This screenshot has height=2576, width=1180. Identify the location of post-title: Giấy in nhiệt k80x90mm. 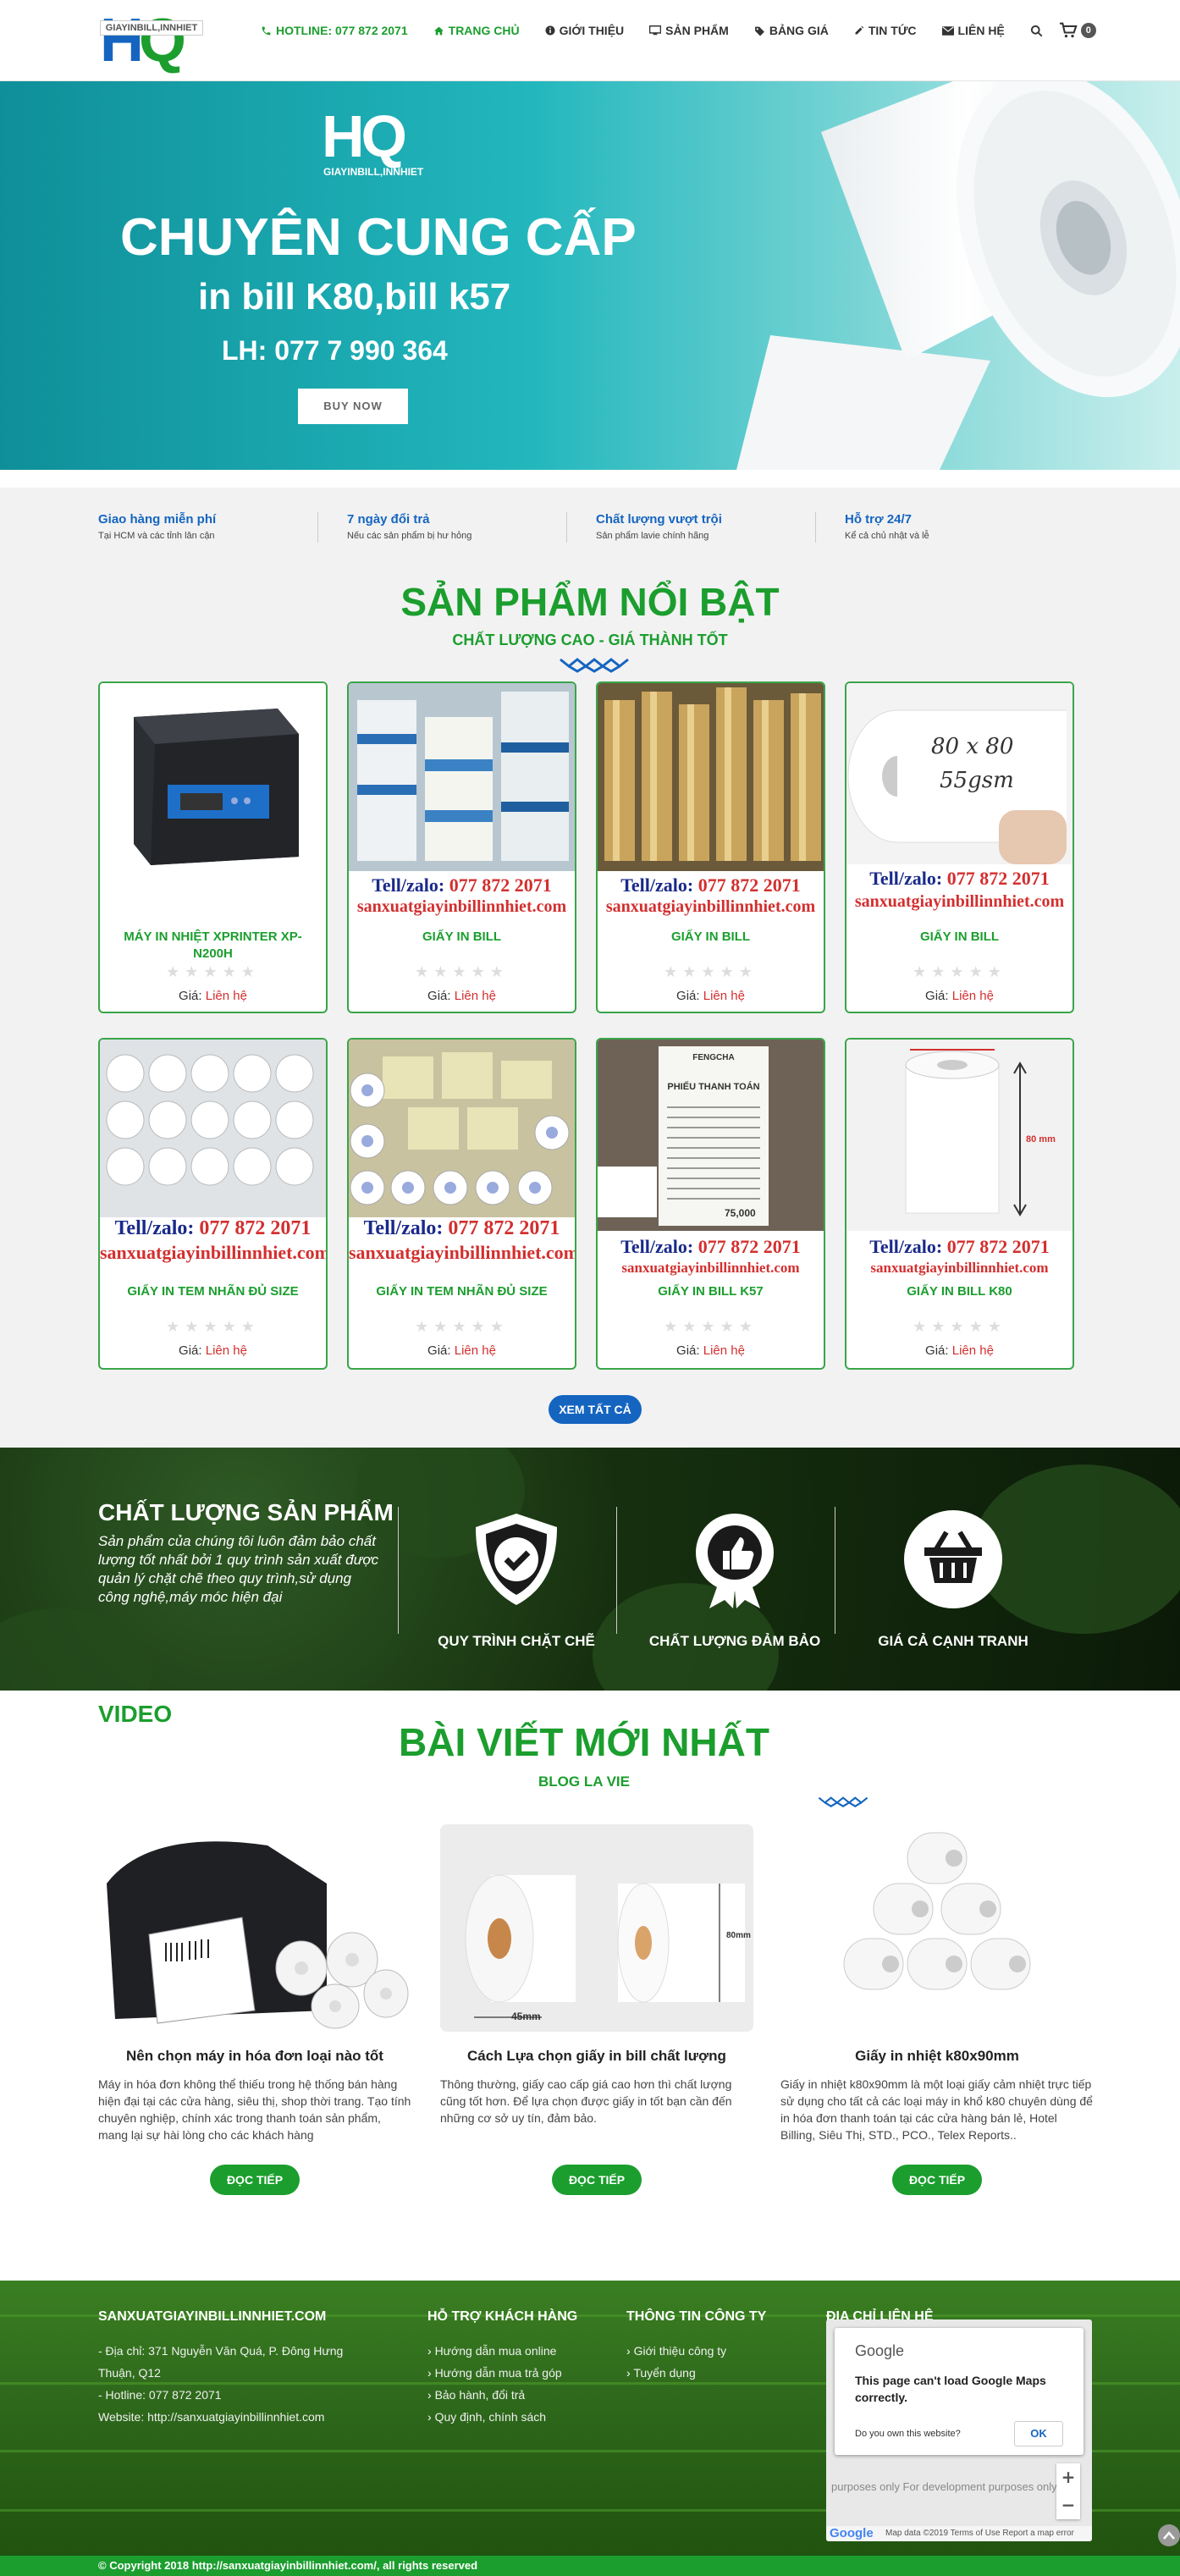
(937, 2056).